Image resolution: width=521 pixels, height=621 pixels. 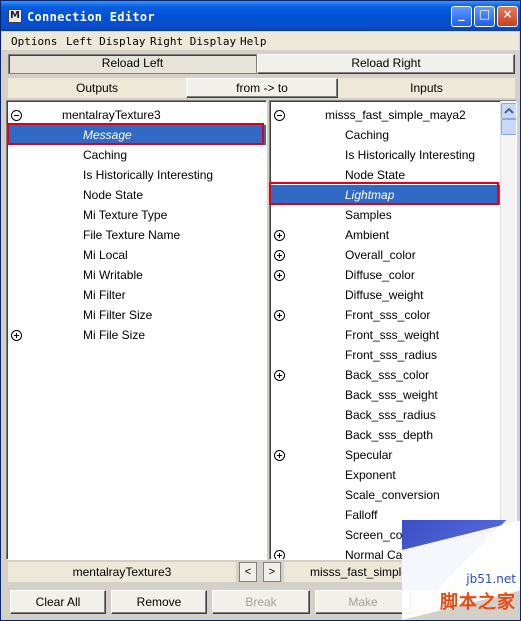 What do you see at coordinates (385, 255) in the screenshot?
I see `right-item-overall-color: Overall_color` at bounding box center [385, 255].